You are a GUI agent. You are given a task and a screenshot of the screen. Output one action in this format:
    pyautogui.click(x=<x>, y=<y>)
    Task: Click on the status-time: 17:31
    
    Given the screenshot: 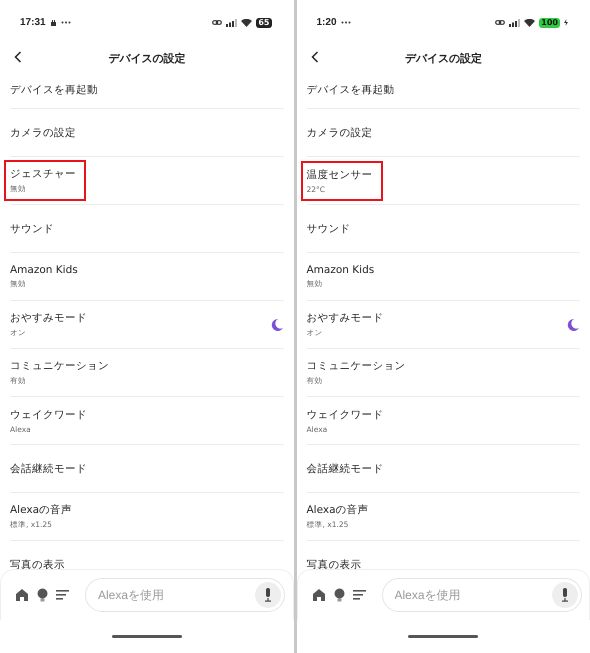 What is the action you would take?
    pyautogui.click(x=33, y=22)
    